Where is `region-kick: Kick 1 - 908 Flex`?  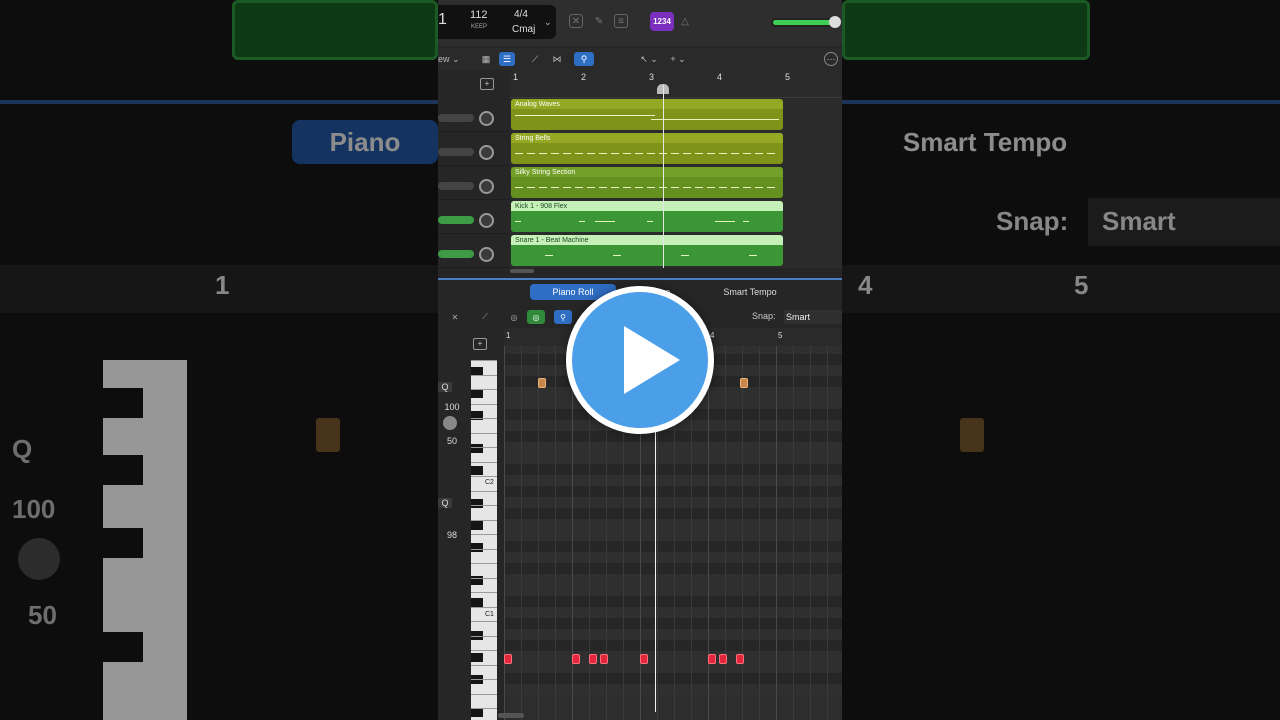
region-kick: Kick 1 - 908 Flex is located at coordinates (647, 216).